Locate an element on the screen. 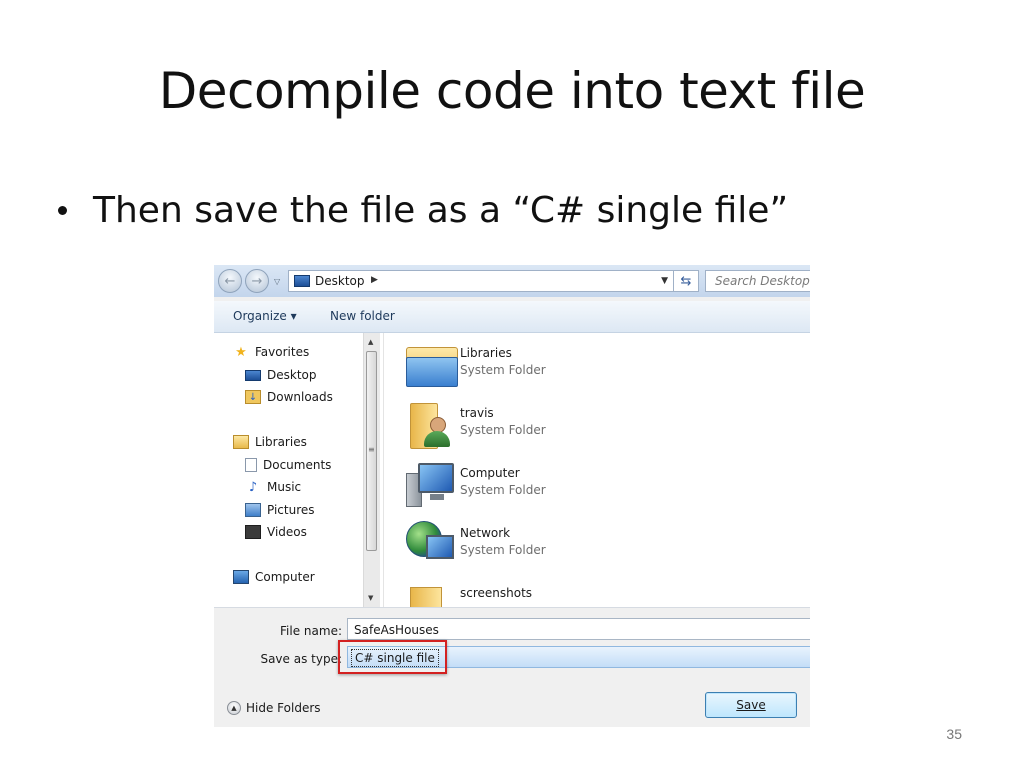  back-button: ← is located at coordinates (230, 281).